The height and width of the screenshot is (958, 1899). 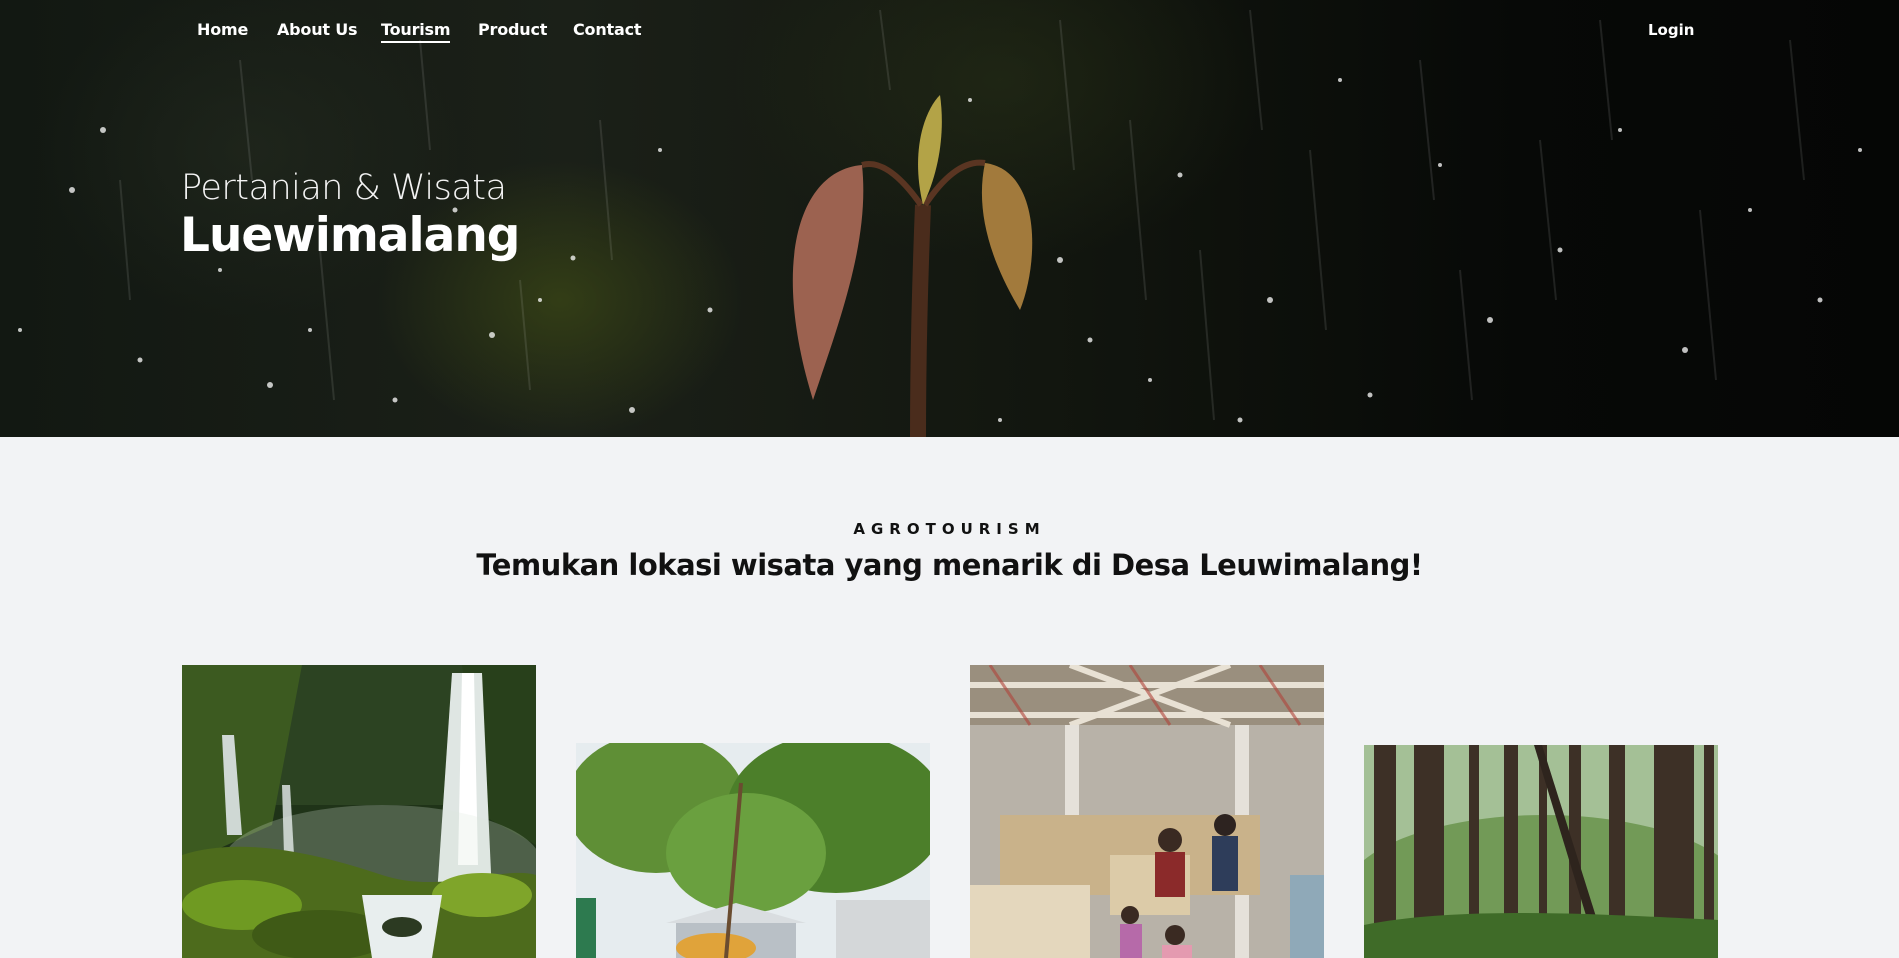 I want to click on tourism-card-waterfall, so click(x=359, y=811).